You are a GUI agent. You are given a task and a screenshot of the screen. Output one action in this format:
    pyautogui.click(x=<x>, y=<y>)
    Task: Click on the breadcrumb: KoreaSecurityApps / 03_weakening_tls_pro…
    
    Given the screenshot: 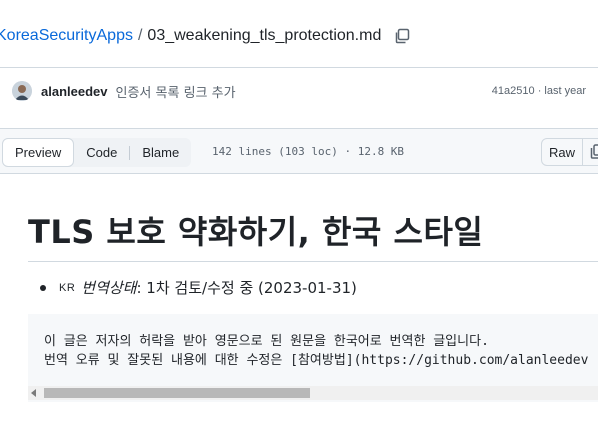 What is the action you would take?
    pyautogui.click(x=190, y=36)
    